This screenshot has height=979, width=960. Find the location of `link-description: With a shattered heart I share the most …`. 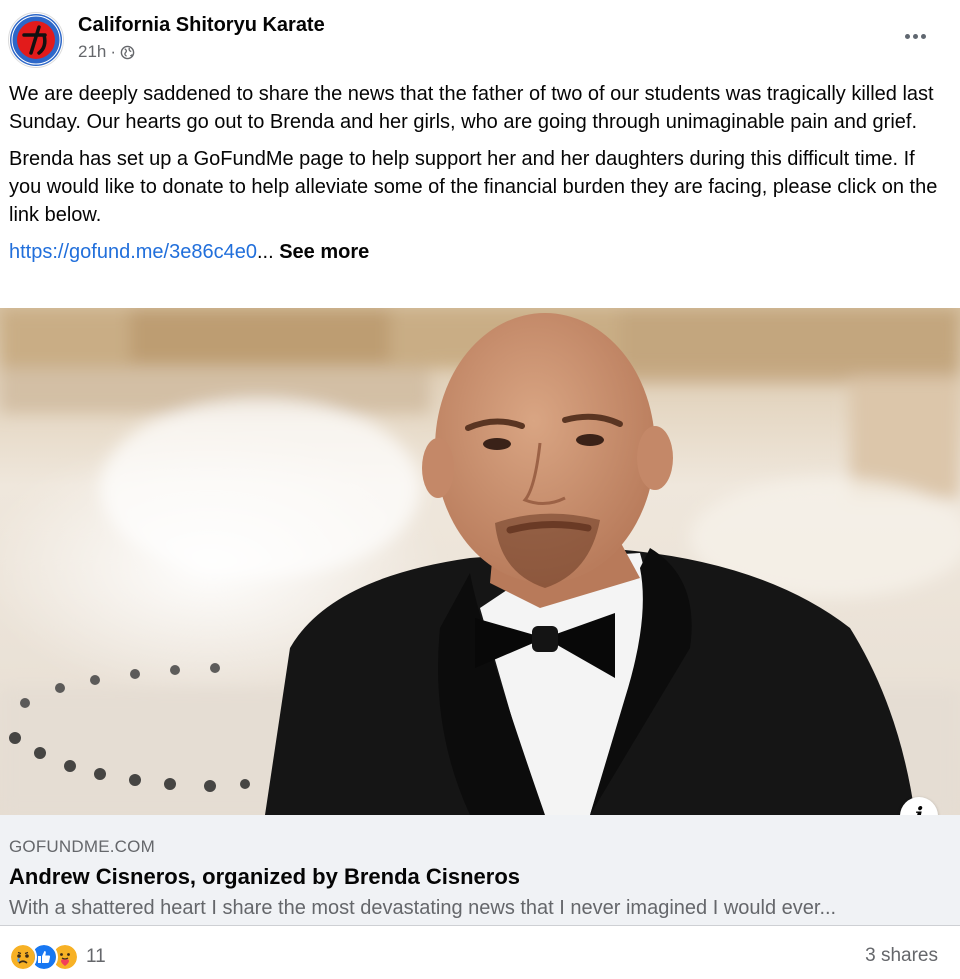

link-description: With a shattered heart I share the most … is located at coordinates (423, 908).